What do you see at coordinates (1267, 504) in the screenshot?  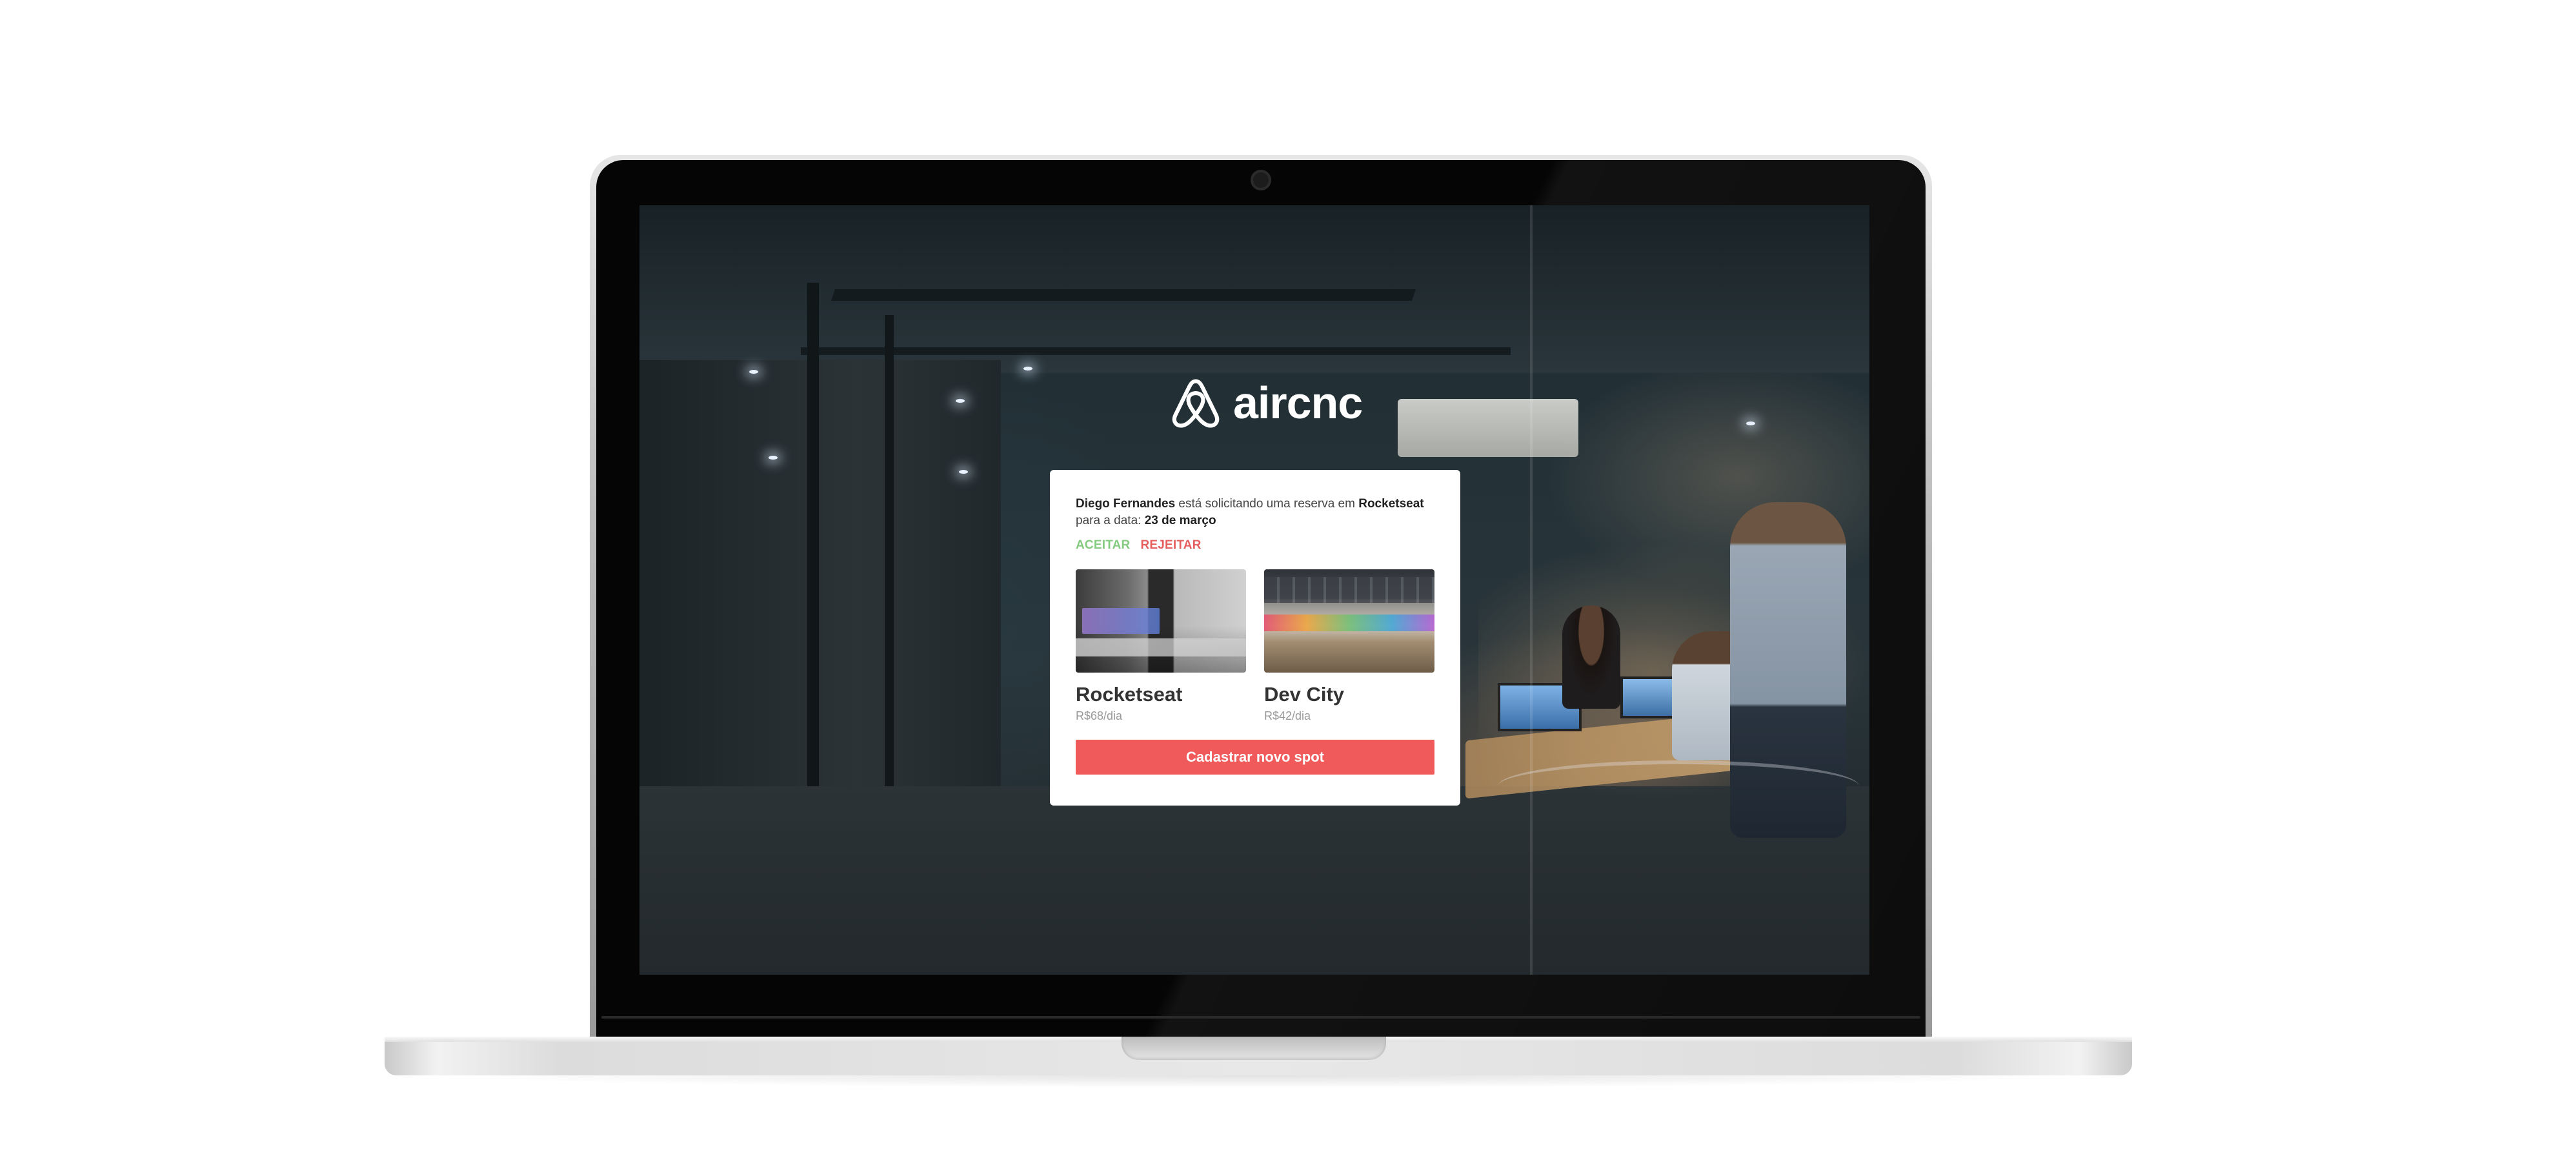 I see `notification-text: está solicitando uma reserva em` at bounding box center [1267, 504].